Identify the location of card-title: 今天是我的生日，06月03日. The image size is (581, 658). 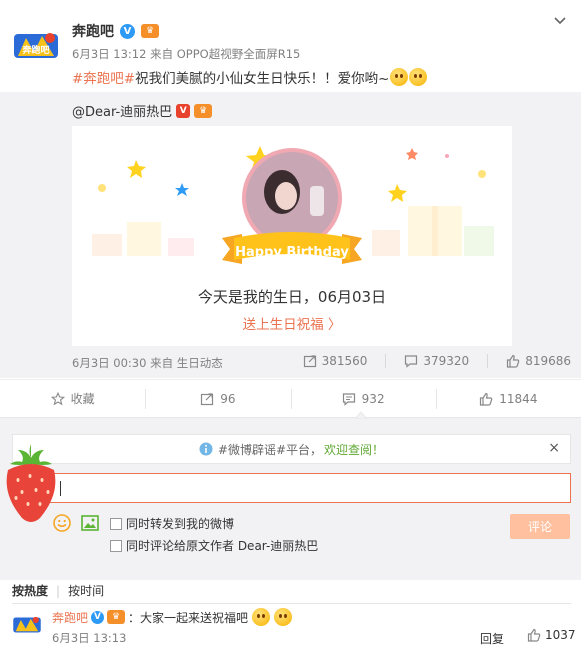
(292, 297).